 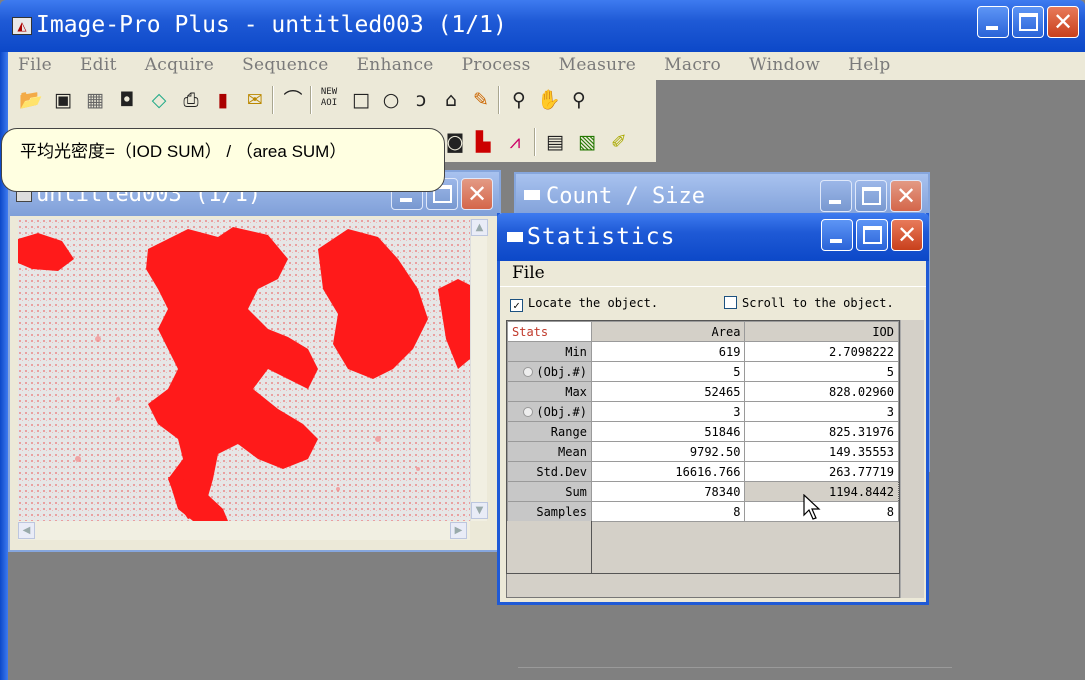 I want to click on count-size-maximize-button, so click(x=871, y=196).